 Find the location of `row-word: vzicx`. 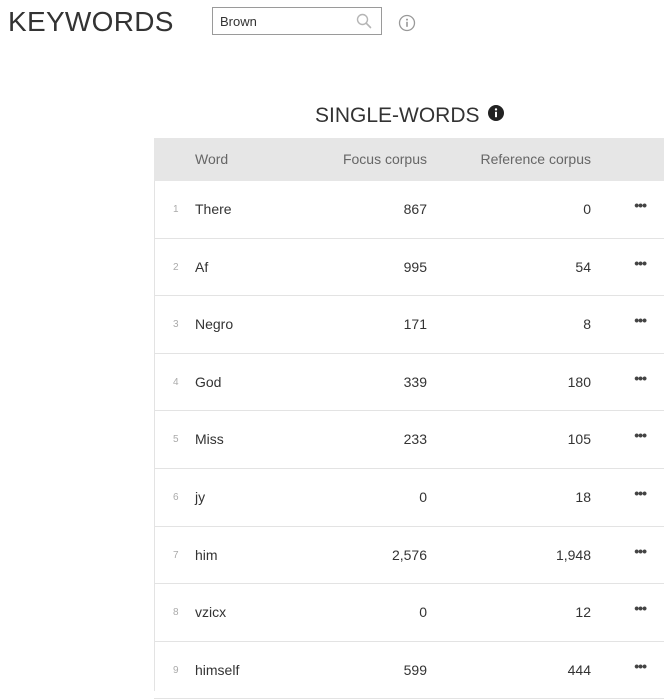

row-word: vzicx is located at coordinates (210, 612).